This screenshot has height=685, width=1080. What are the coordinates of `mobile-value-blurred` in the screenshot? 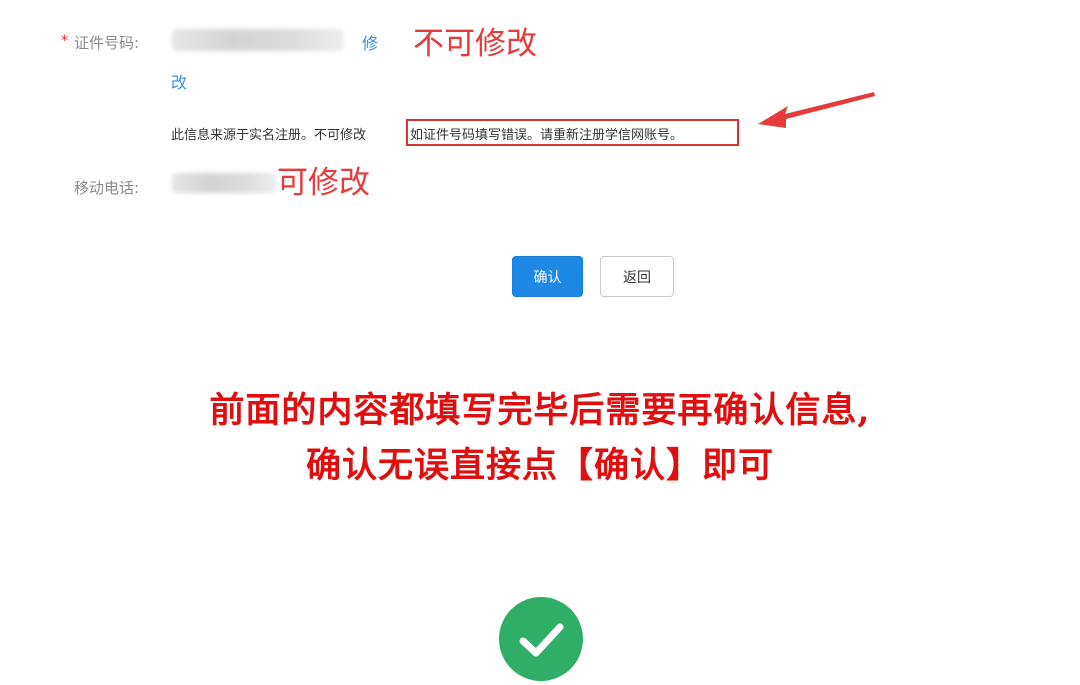 It's located at (224, 183).